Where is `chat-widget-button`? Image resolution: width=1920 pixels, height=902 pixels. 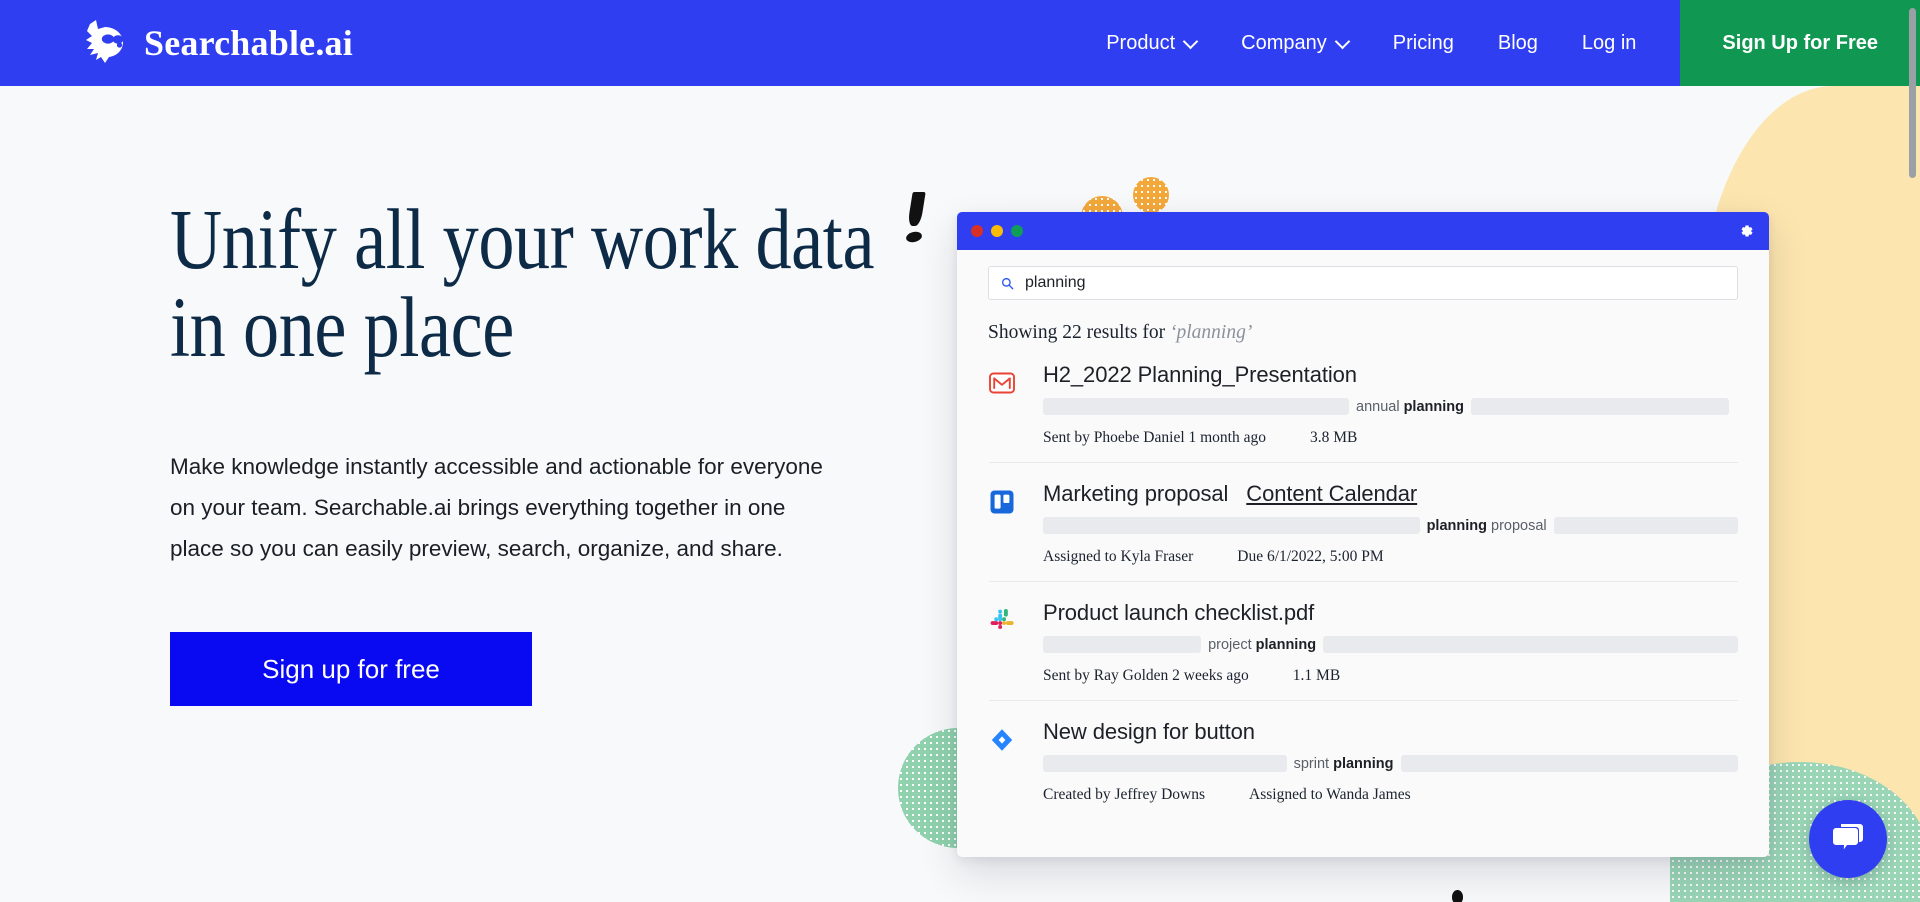
chat-widget-button is located at coordinates (1848, 839).